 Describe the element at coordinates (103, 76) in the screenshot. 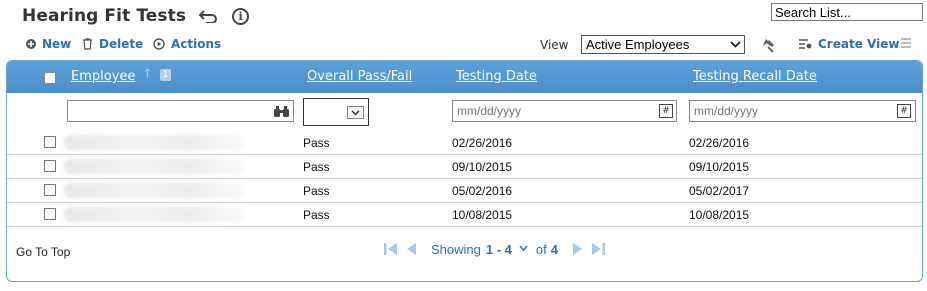

I see `col-header-employee: Employee` at that location.